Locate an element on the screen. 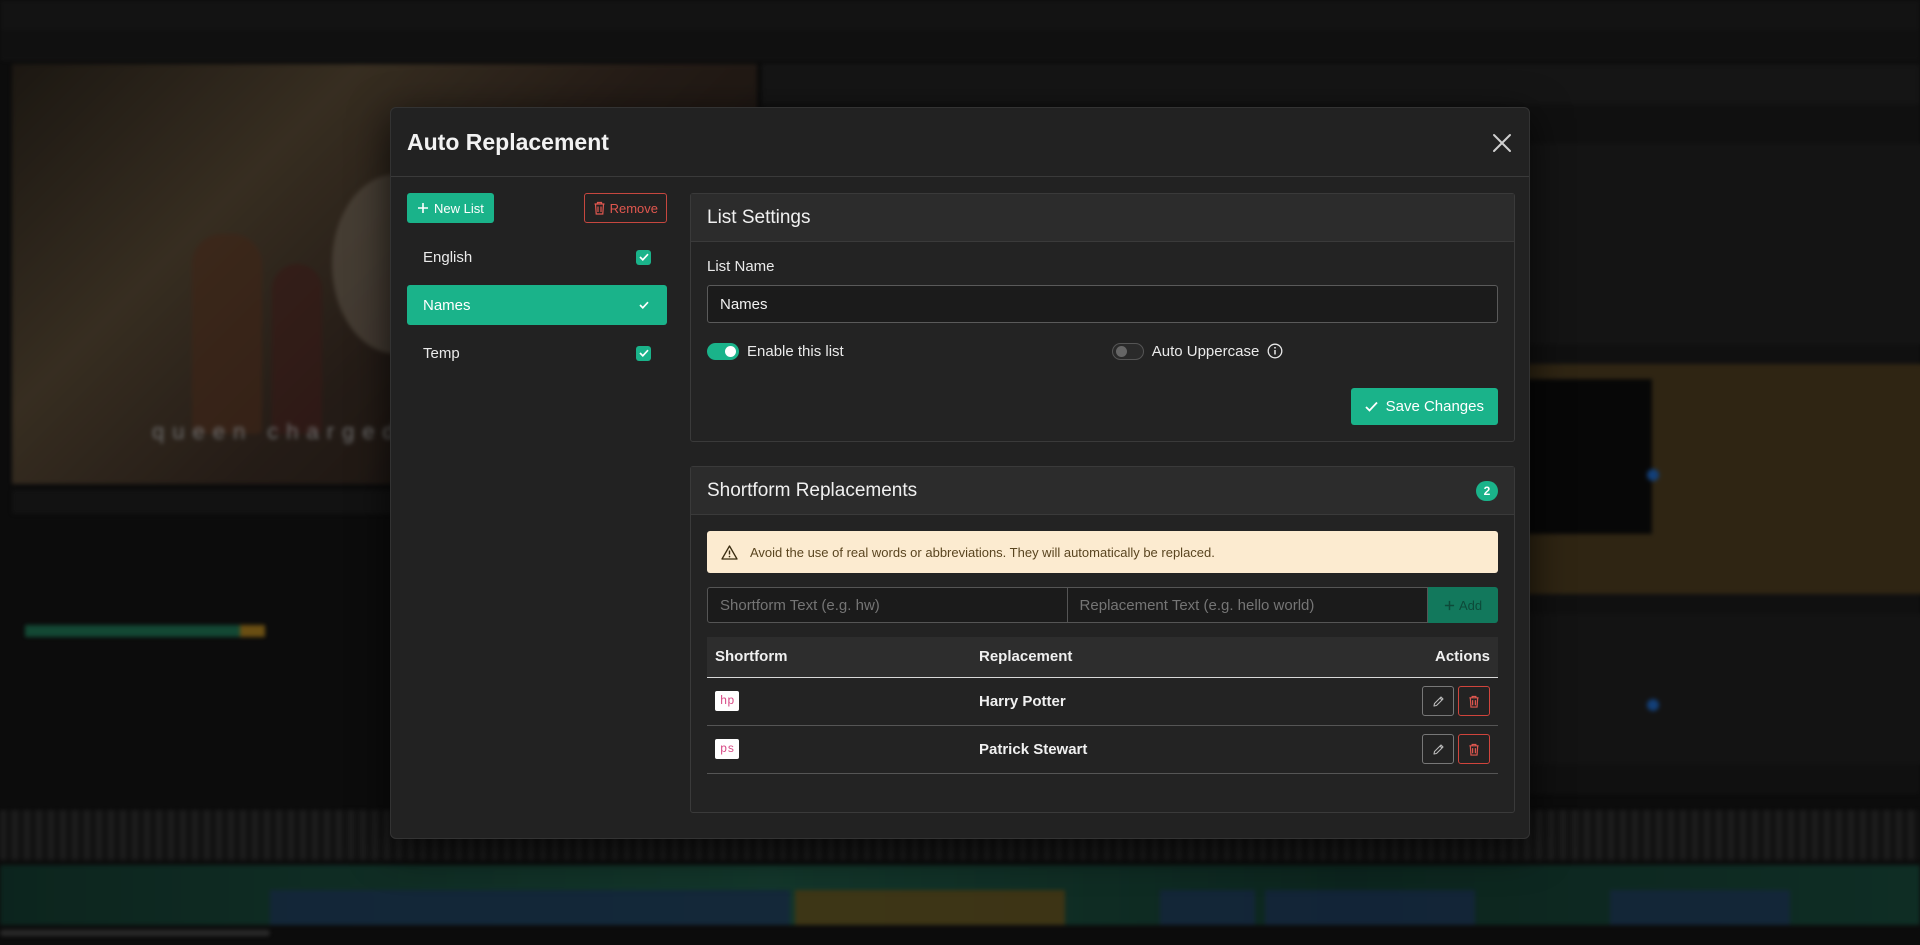  list-item-names: Names is located at coordinates (537, 305).